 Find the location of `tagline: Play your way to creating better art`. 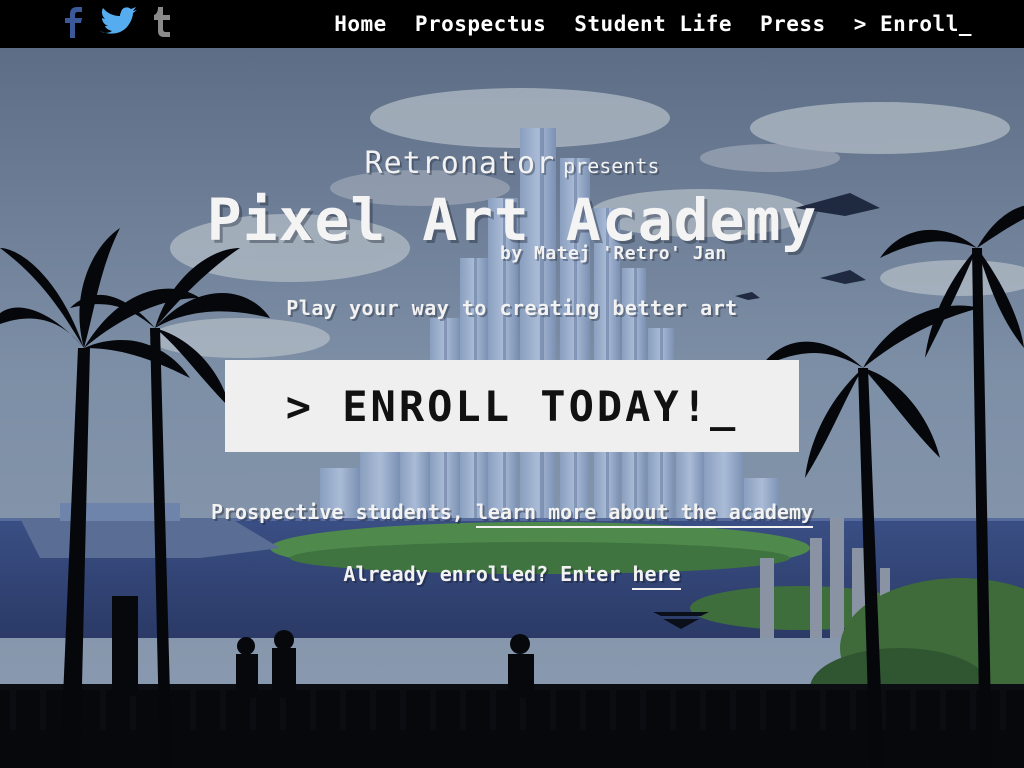

tagline: Play your way to creating better art is located at coordinates (512, 308).